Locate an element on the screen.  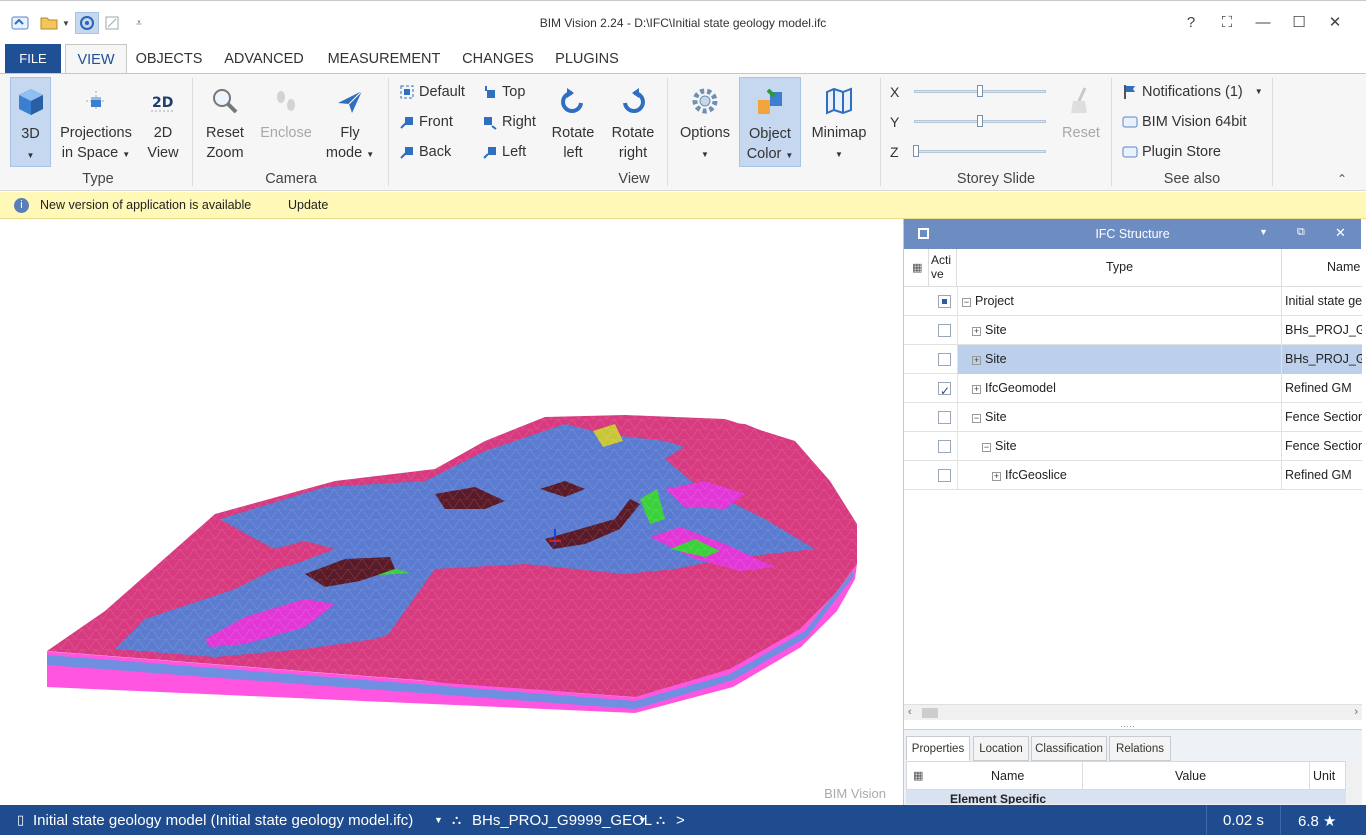
scroll-left-icon: ‹ is located at coordinates (910, 712).